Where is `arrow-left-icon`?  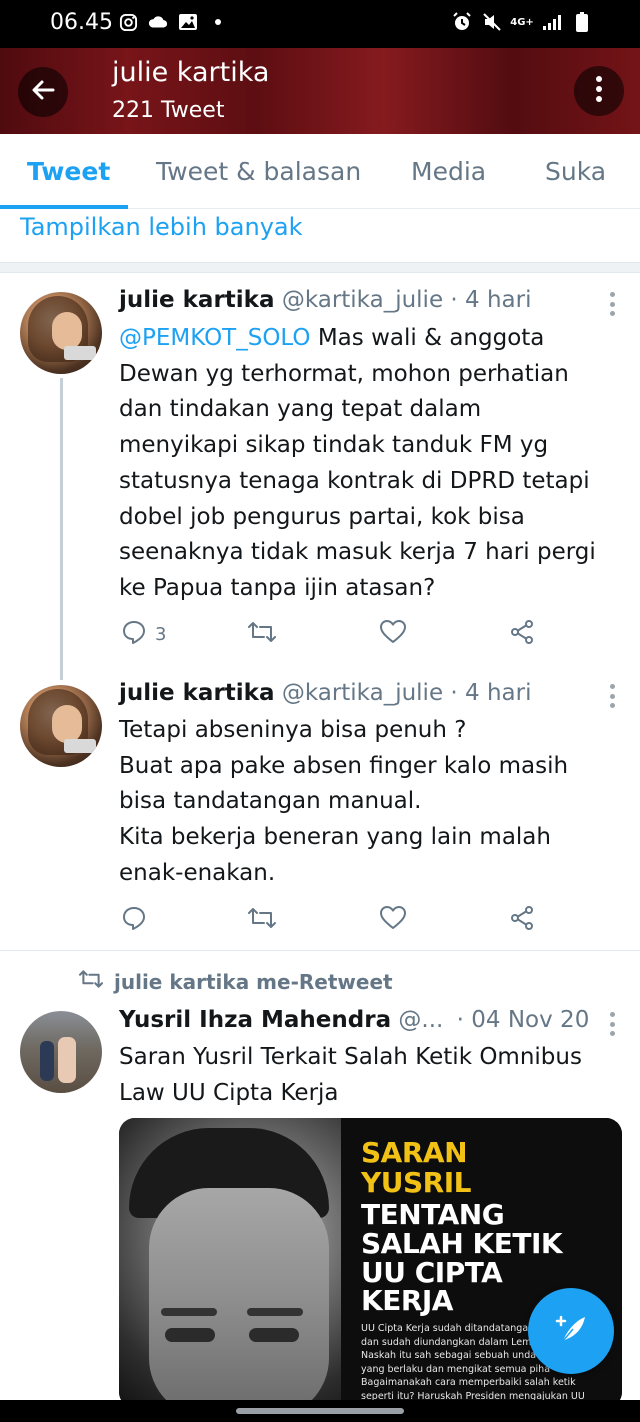 arrow-left-icon is located at coordinates (43, 92).